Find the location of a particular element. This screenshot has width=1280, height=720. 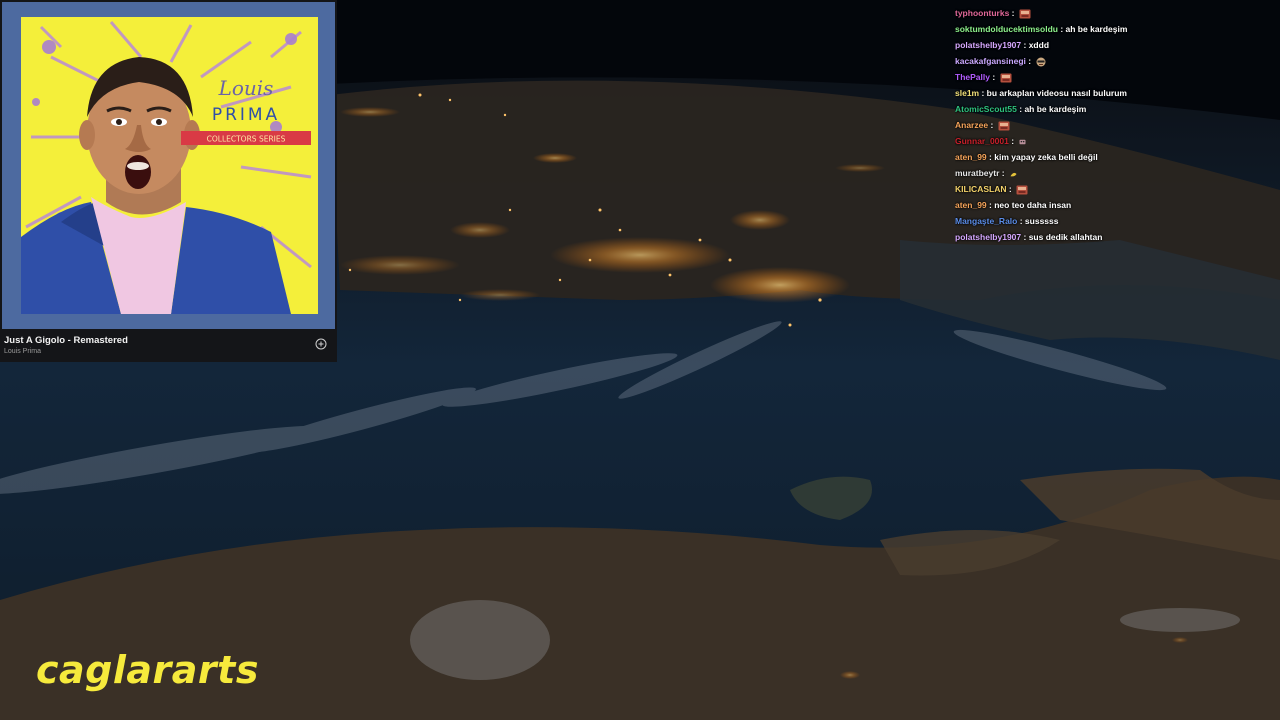

chat-message: muratbeytr : is located at coordinates (986, 173).